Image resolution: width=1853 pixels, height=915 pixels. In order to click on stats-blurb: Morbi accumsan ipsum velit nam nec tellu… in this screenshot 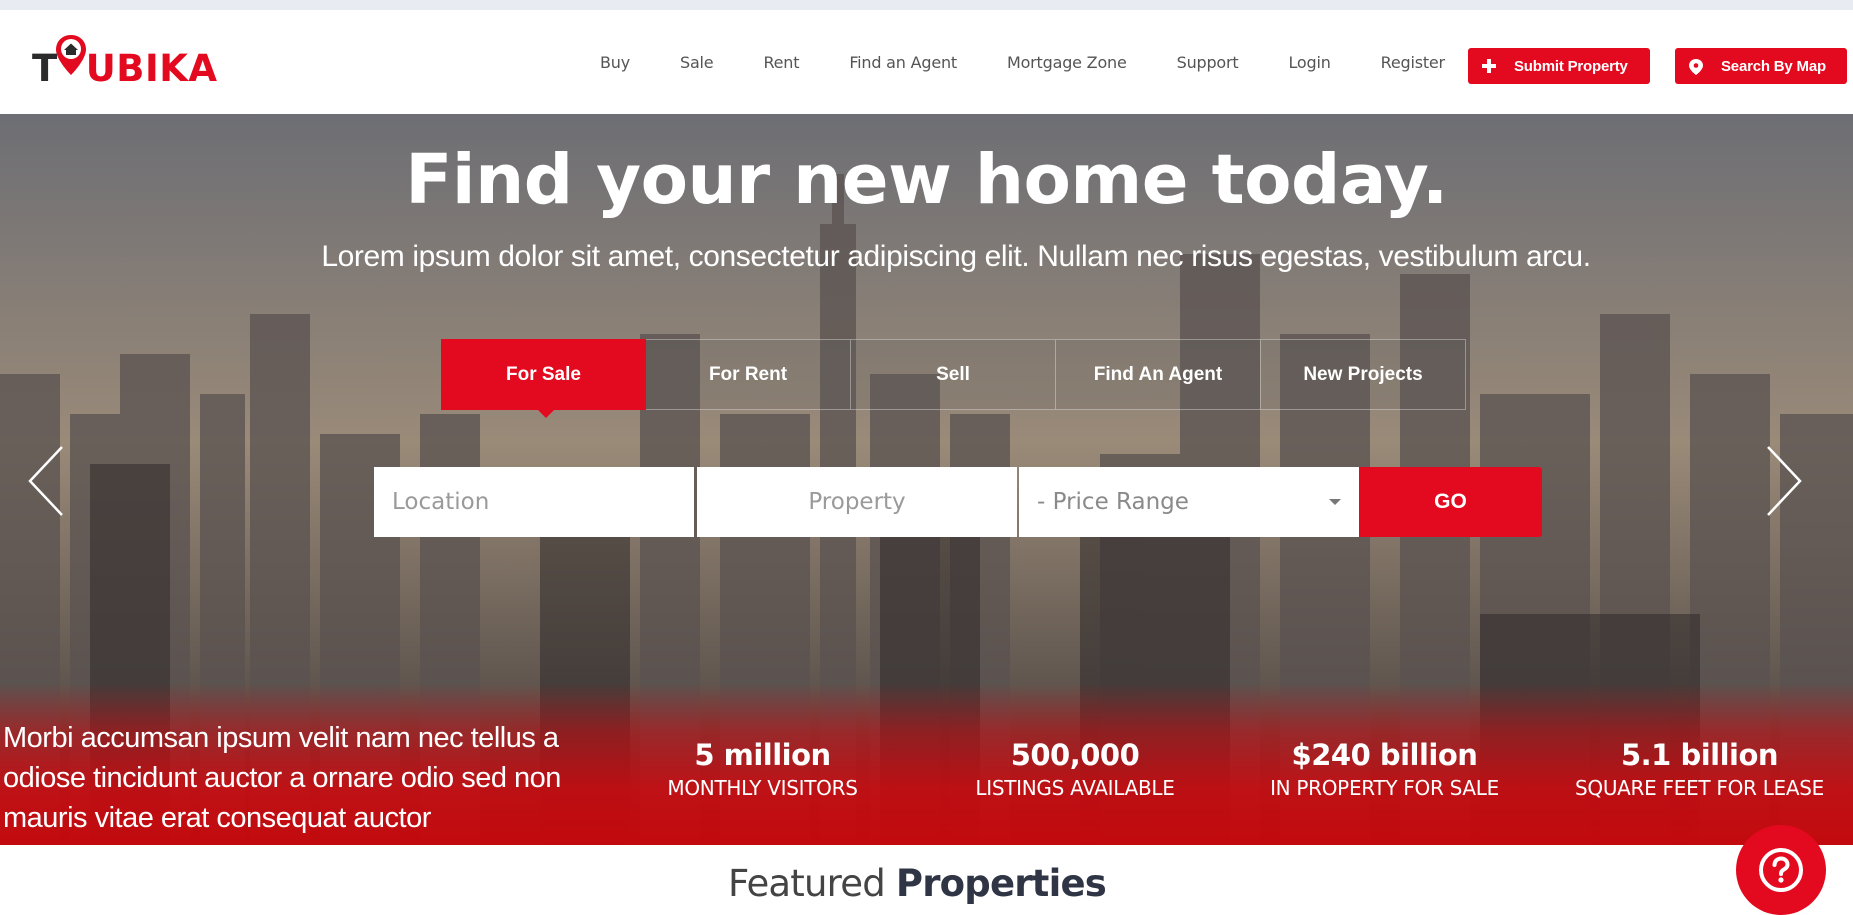, I will do `click(282, 778)`.